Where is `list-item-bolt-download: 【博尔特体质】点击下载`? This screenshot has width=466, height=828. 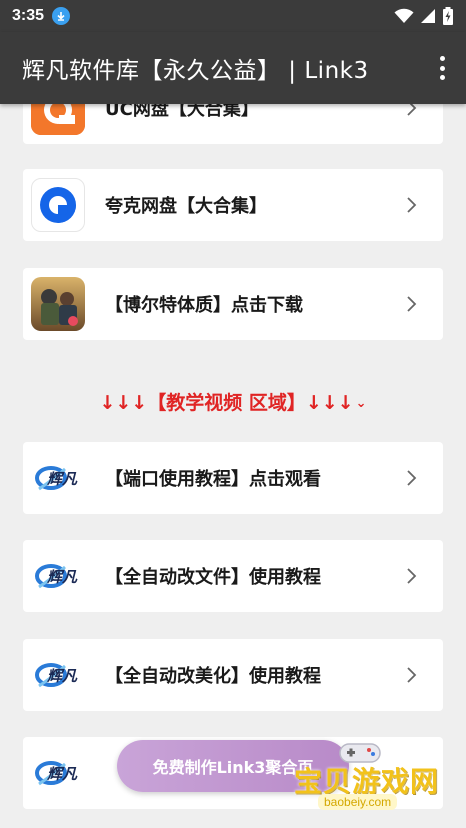 list-item-bolt-download: 【博尔特体质】点击下载 is located at coordinates (233, 304).